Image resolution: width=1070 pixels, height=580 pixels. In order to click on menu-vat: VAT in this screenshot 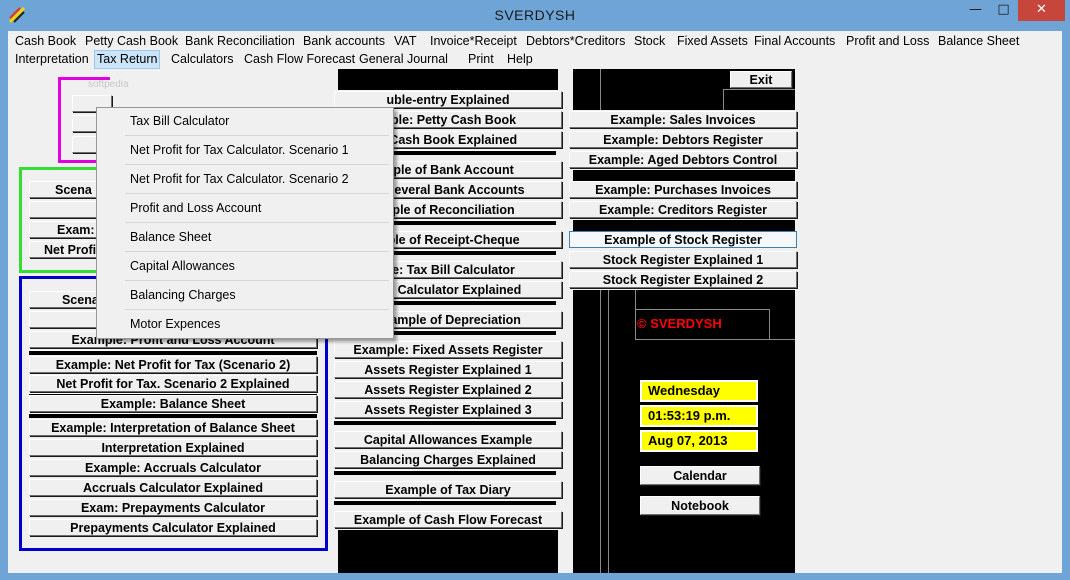, I will do `click(405, 41)`.